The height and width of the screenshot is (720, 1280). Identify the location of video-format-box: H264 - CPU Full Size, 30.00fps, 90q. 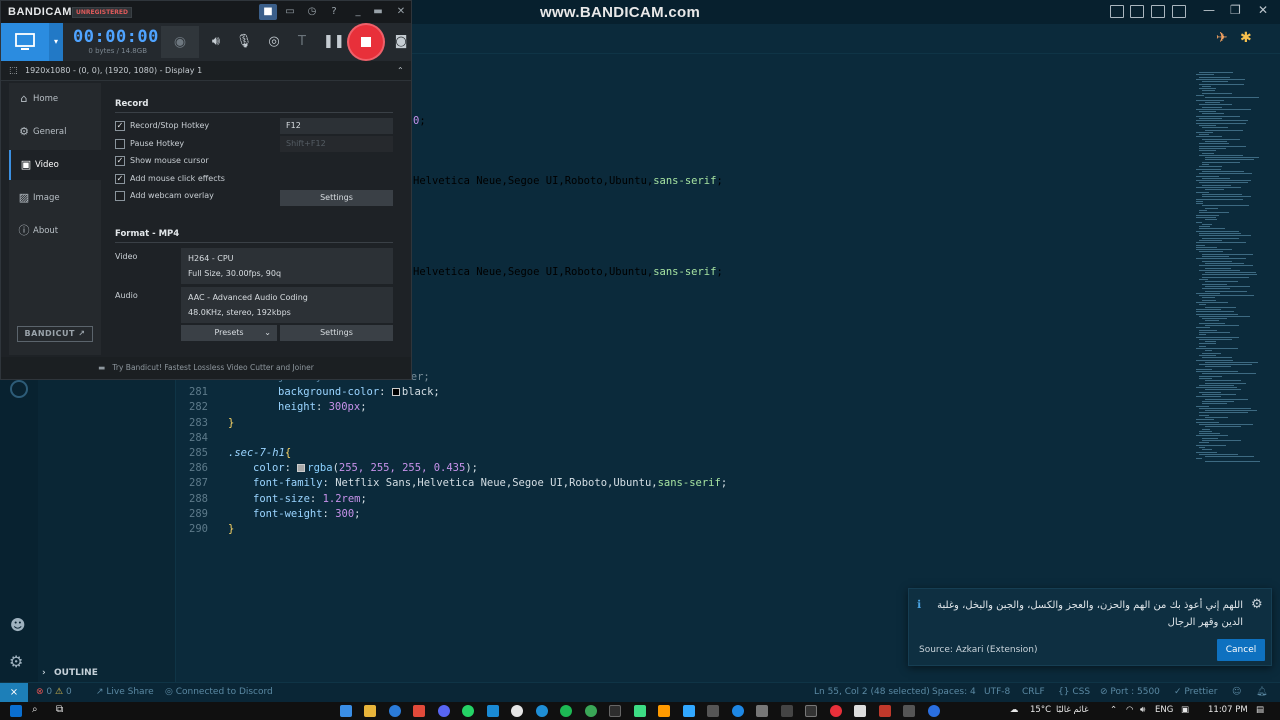
(287, 266).